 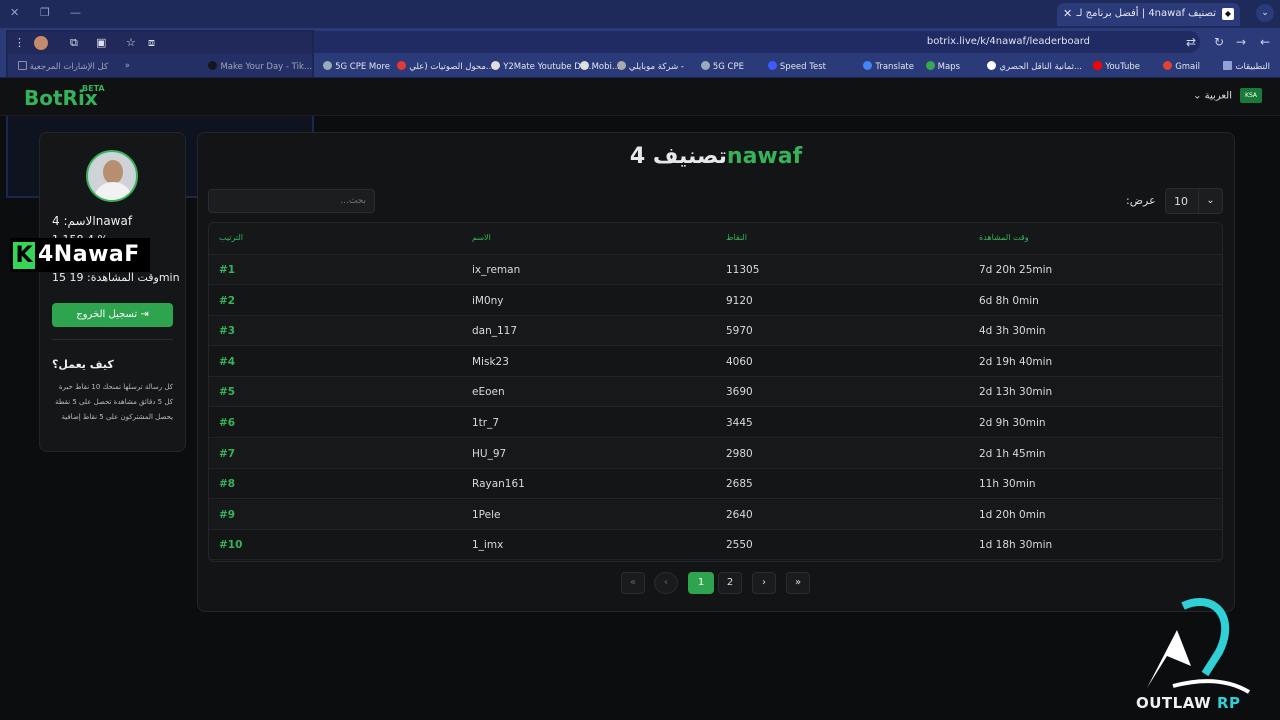 I want to click on title-number: 4, so click(x=637, y=156).